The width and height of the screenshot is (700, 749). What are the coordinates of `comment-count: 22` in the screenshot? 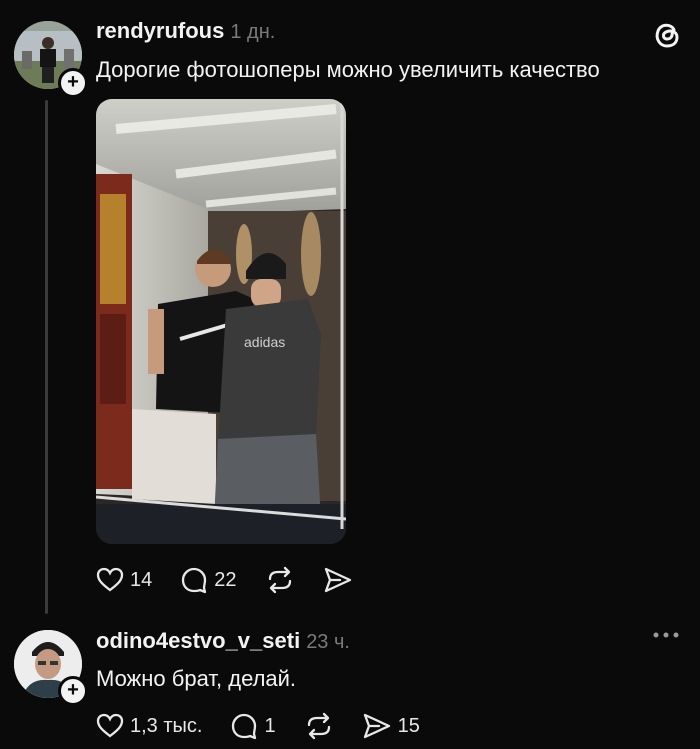 It's located at (225, 579).